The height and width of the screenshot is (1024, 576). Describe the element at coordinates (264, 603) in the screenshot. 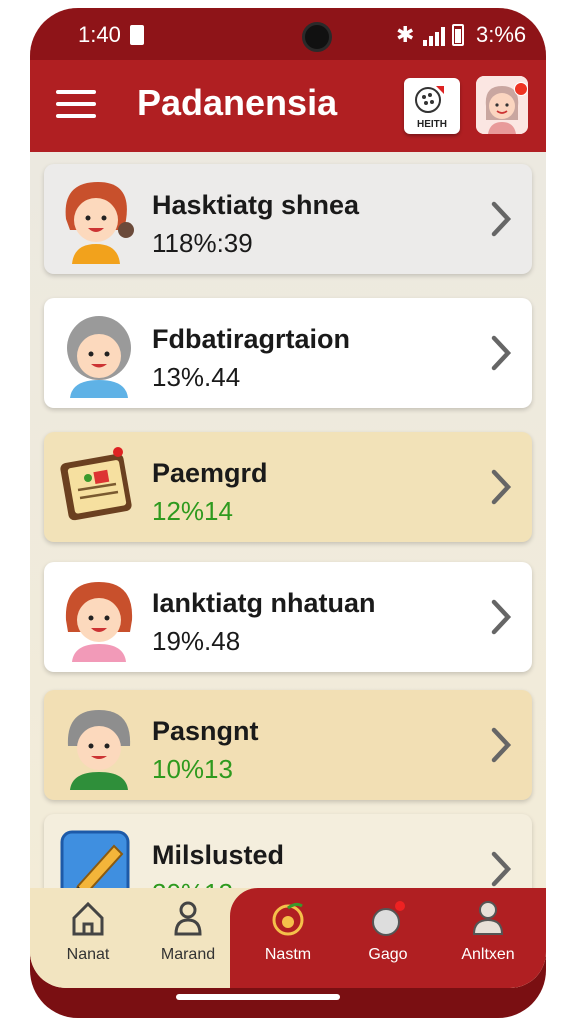

I see `item-title: Ιanktiatg nhatuan` at that location.